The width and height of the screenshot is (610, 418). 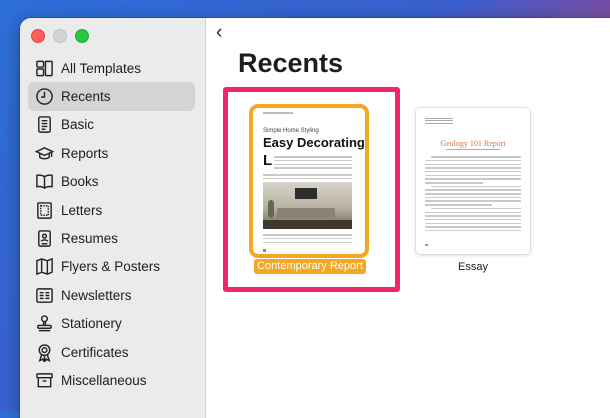 What do you see at coordinates (85, 153) in the screenshot?
I see `sidebar-item-label: Reports` at bounding box center [85, 153].